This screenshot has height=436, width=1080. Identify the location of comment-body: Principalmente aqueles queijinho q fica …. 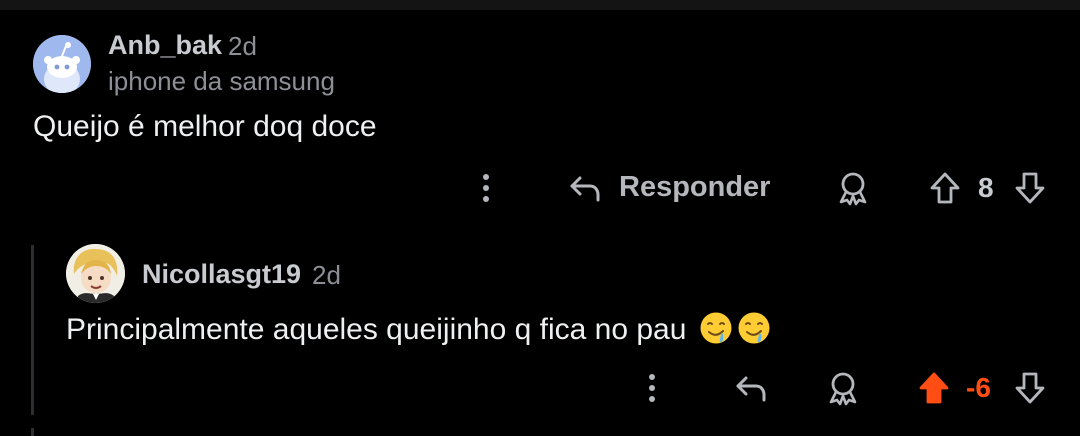
(418, 329).